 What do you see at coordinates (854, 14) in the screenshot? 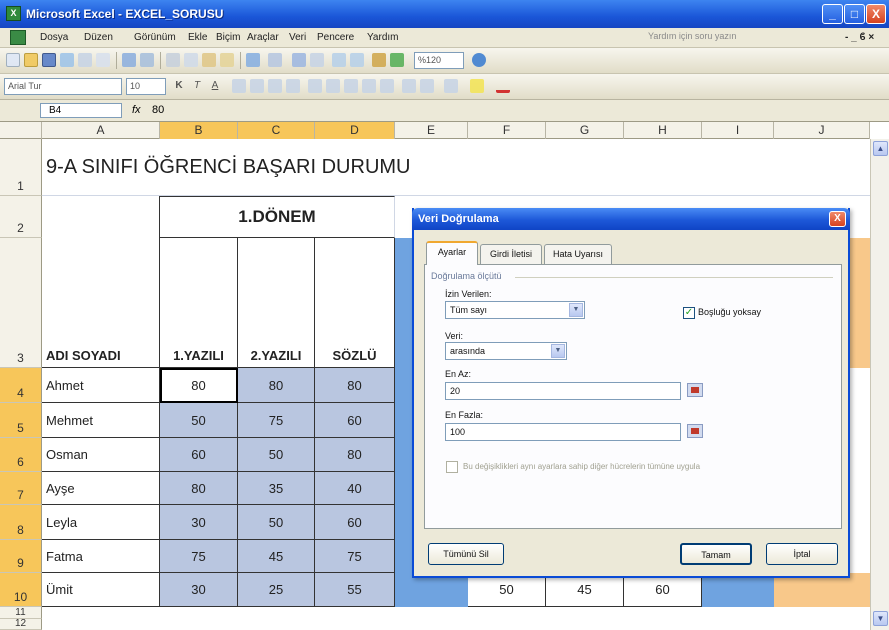
I see `maximize-button: □` at bounding box center [854, 14].